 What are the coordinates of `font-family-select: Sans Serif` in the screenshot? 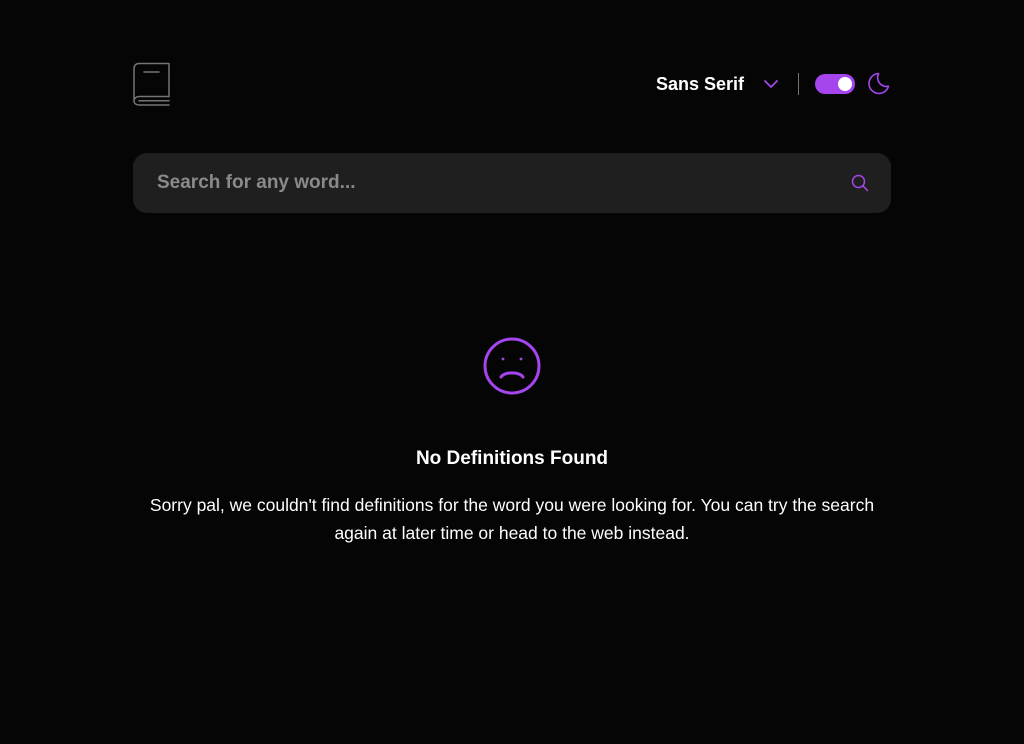 It's located at (718, 84).